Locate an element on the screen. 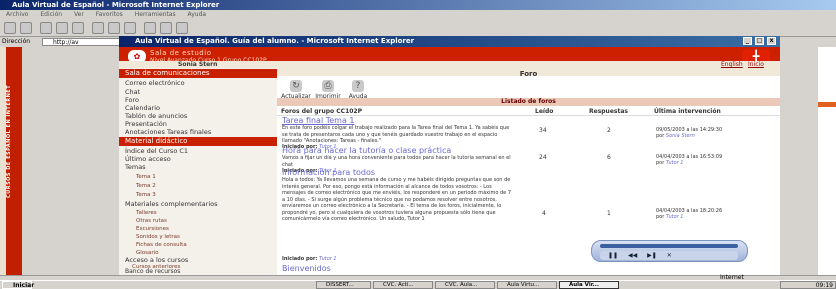 This screenshot has width=836, height=289. last-post: 04/04/2003 a las 16:53:09 por Tutor 1 is located at coordinates (689, 160).